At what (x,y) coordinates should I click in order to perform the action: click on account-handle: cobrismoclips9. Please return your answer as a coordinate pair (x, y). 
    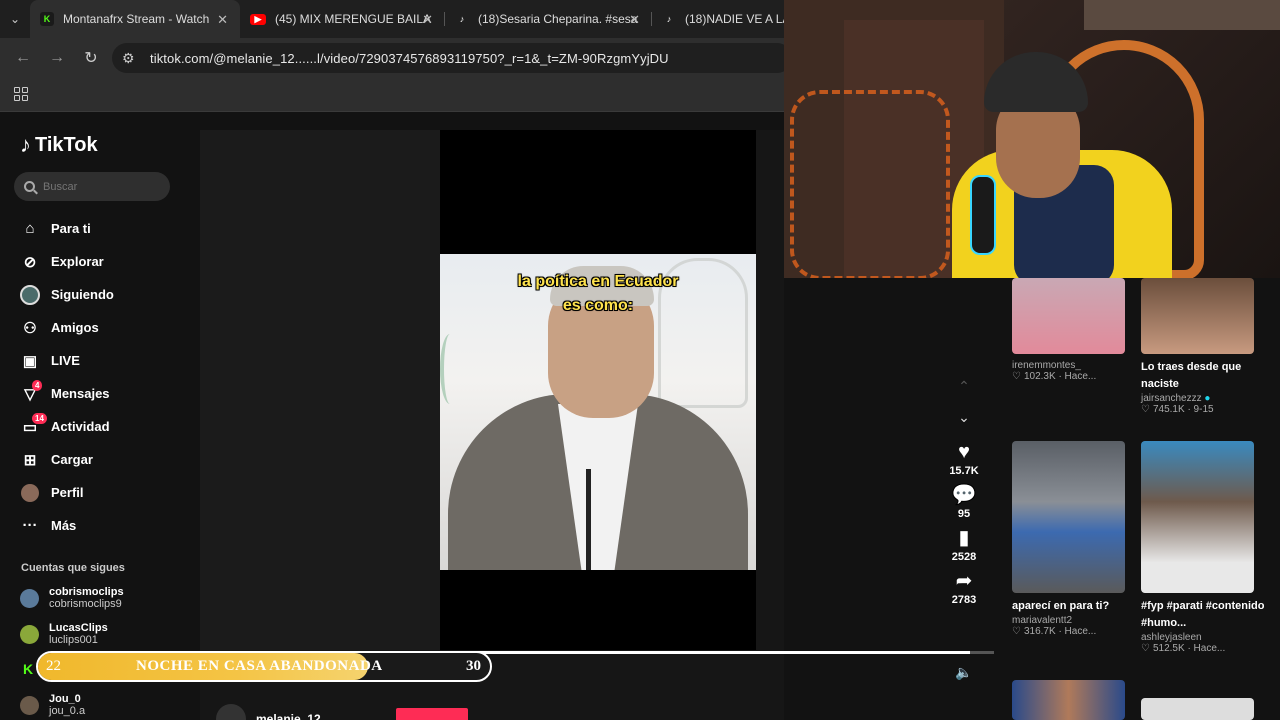
    Looking at the image, I should click on (85, 604).